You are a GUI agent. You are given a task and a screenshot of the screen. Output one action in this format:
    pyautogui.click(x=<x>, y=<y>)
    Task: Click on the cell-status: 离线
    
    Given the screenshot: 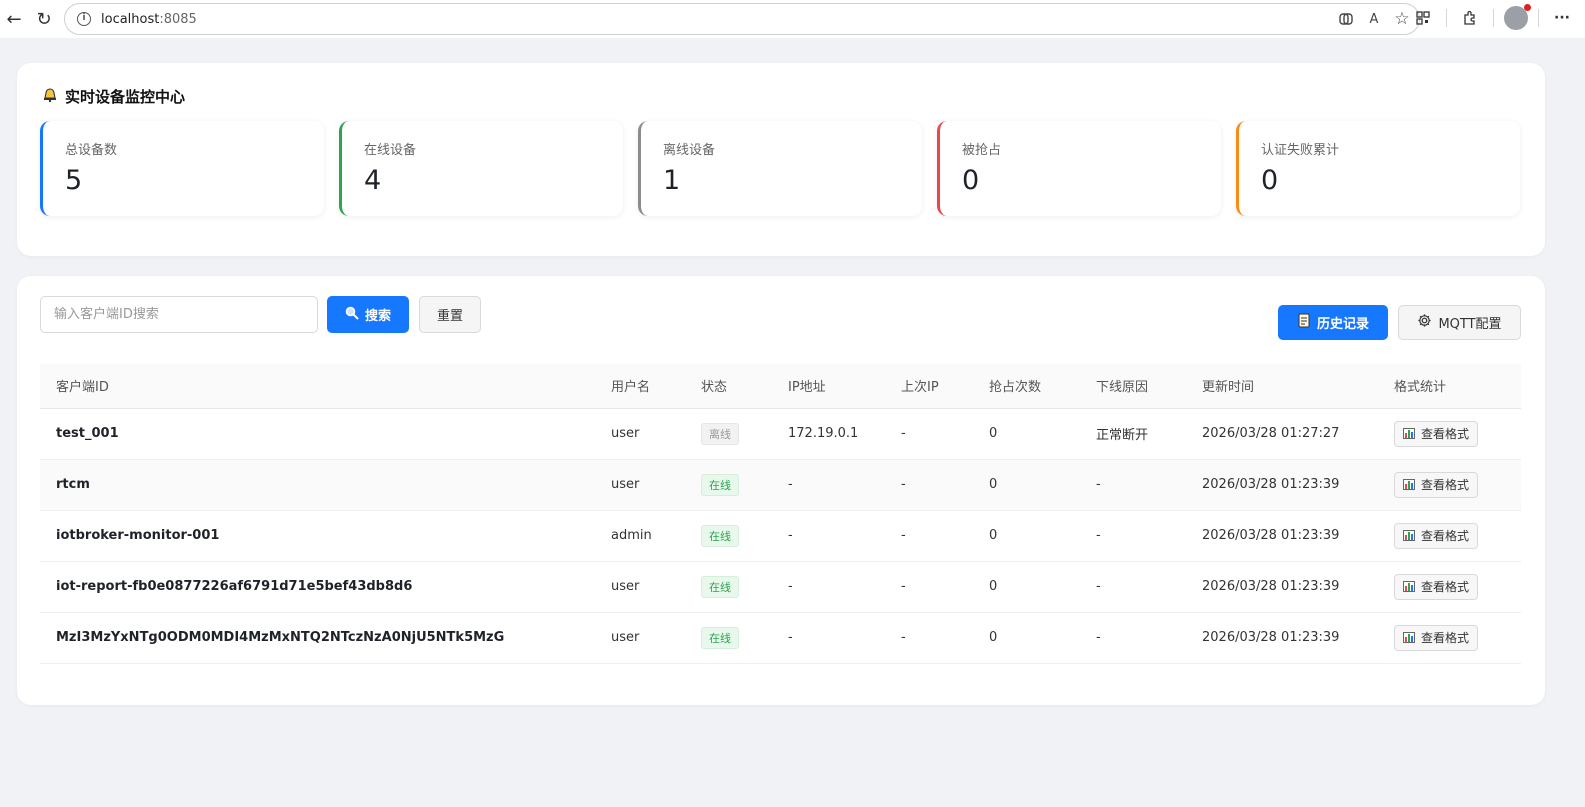 What is the action you would take?
    pyautogui.click(x=728, y=434)
    